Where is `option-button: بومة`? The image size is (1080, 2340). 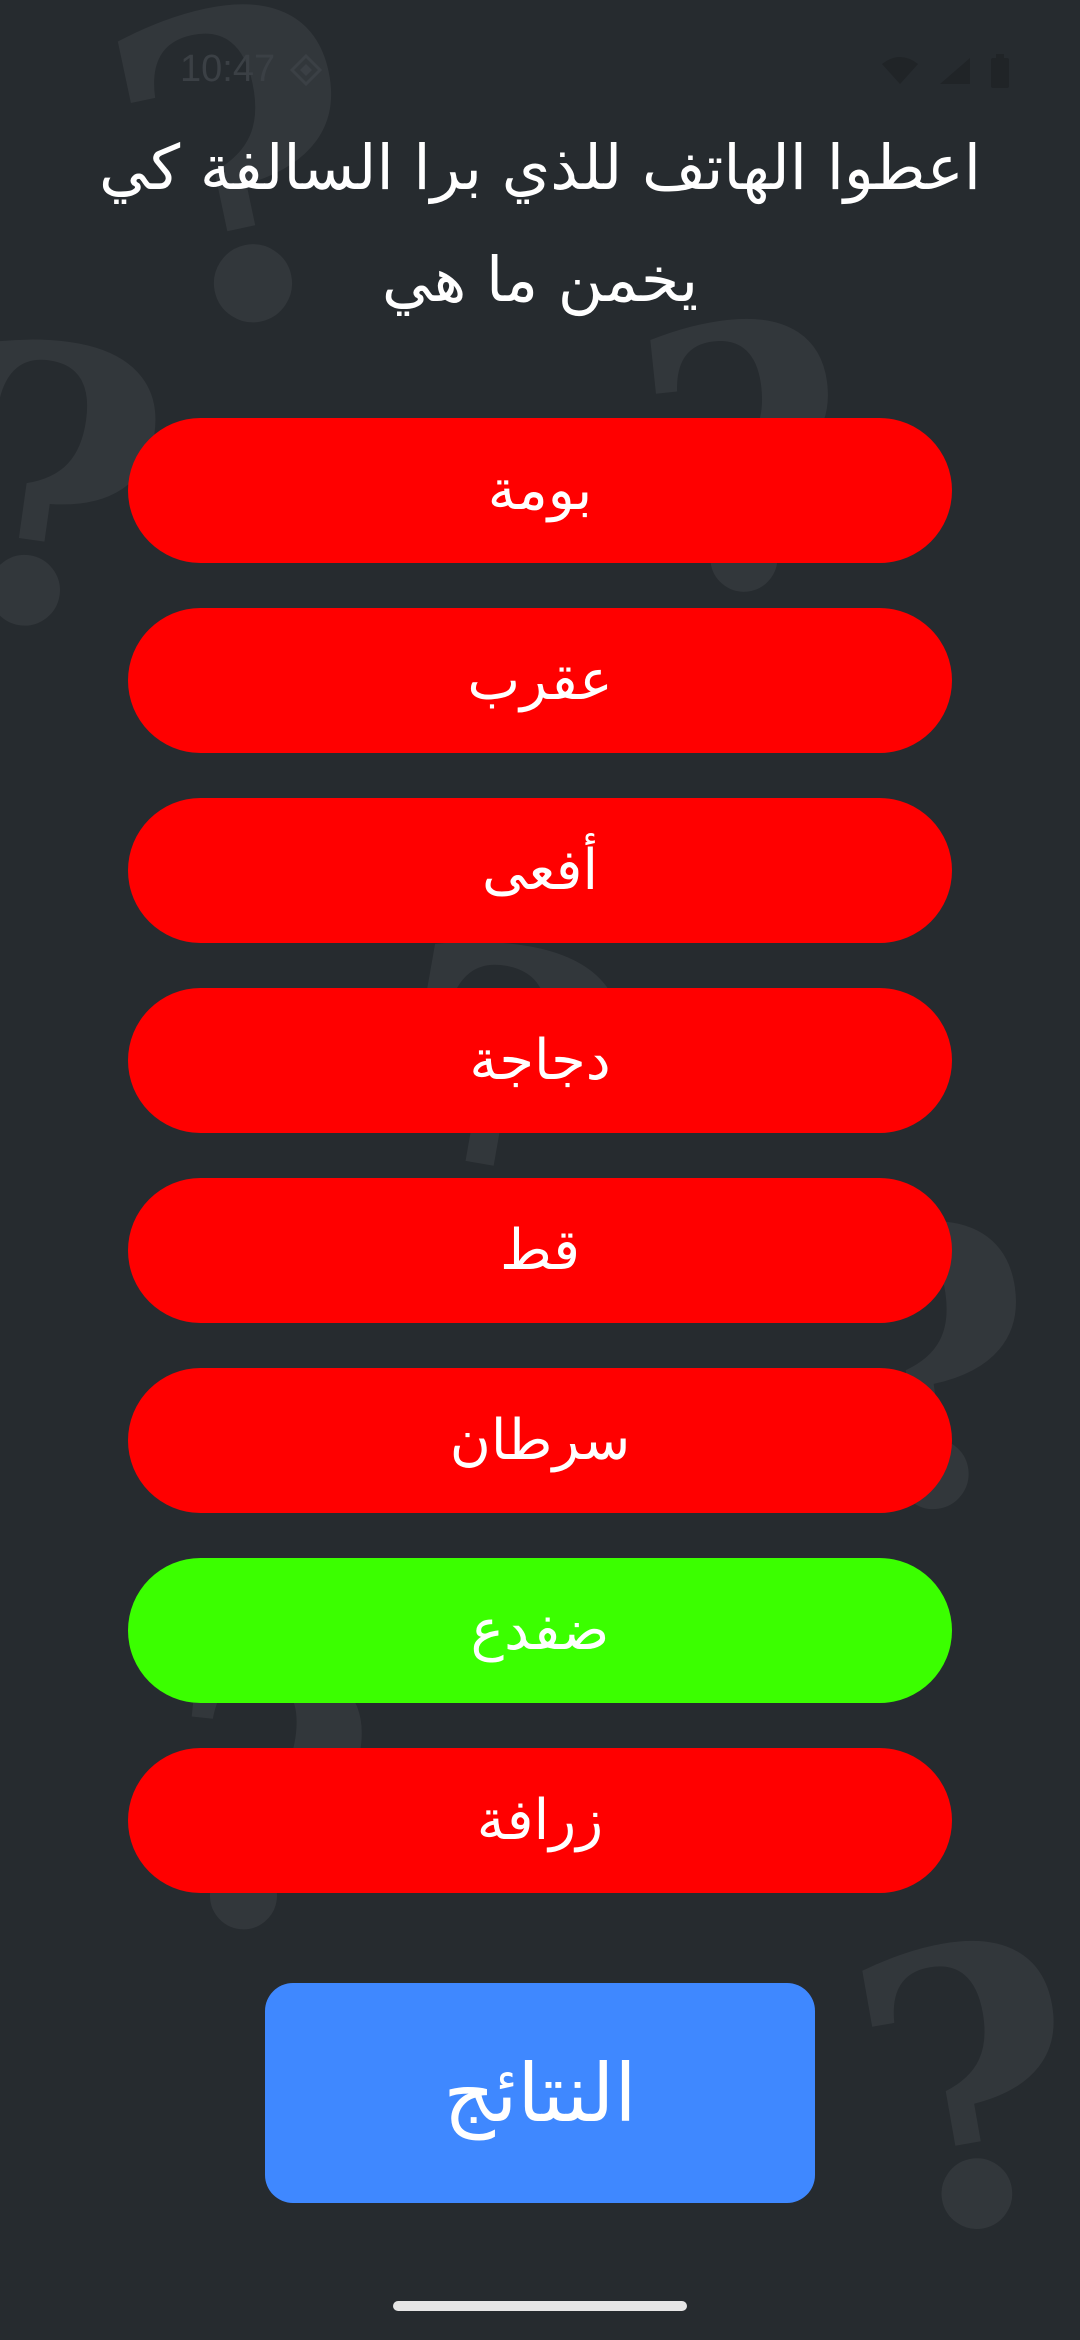
option-button: بومة is located at coordinates (540, 490).